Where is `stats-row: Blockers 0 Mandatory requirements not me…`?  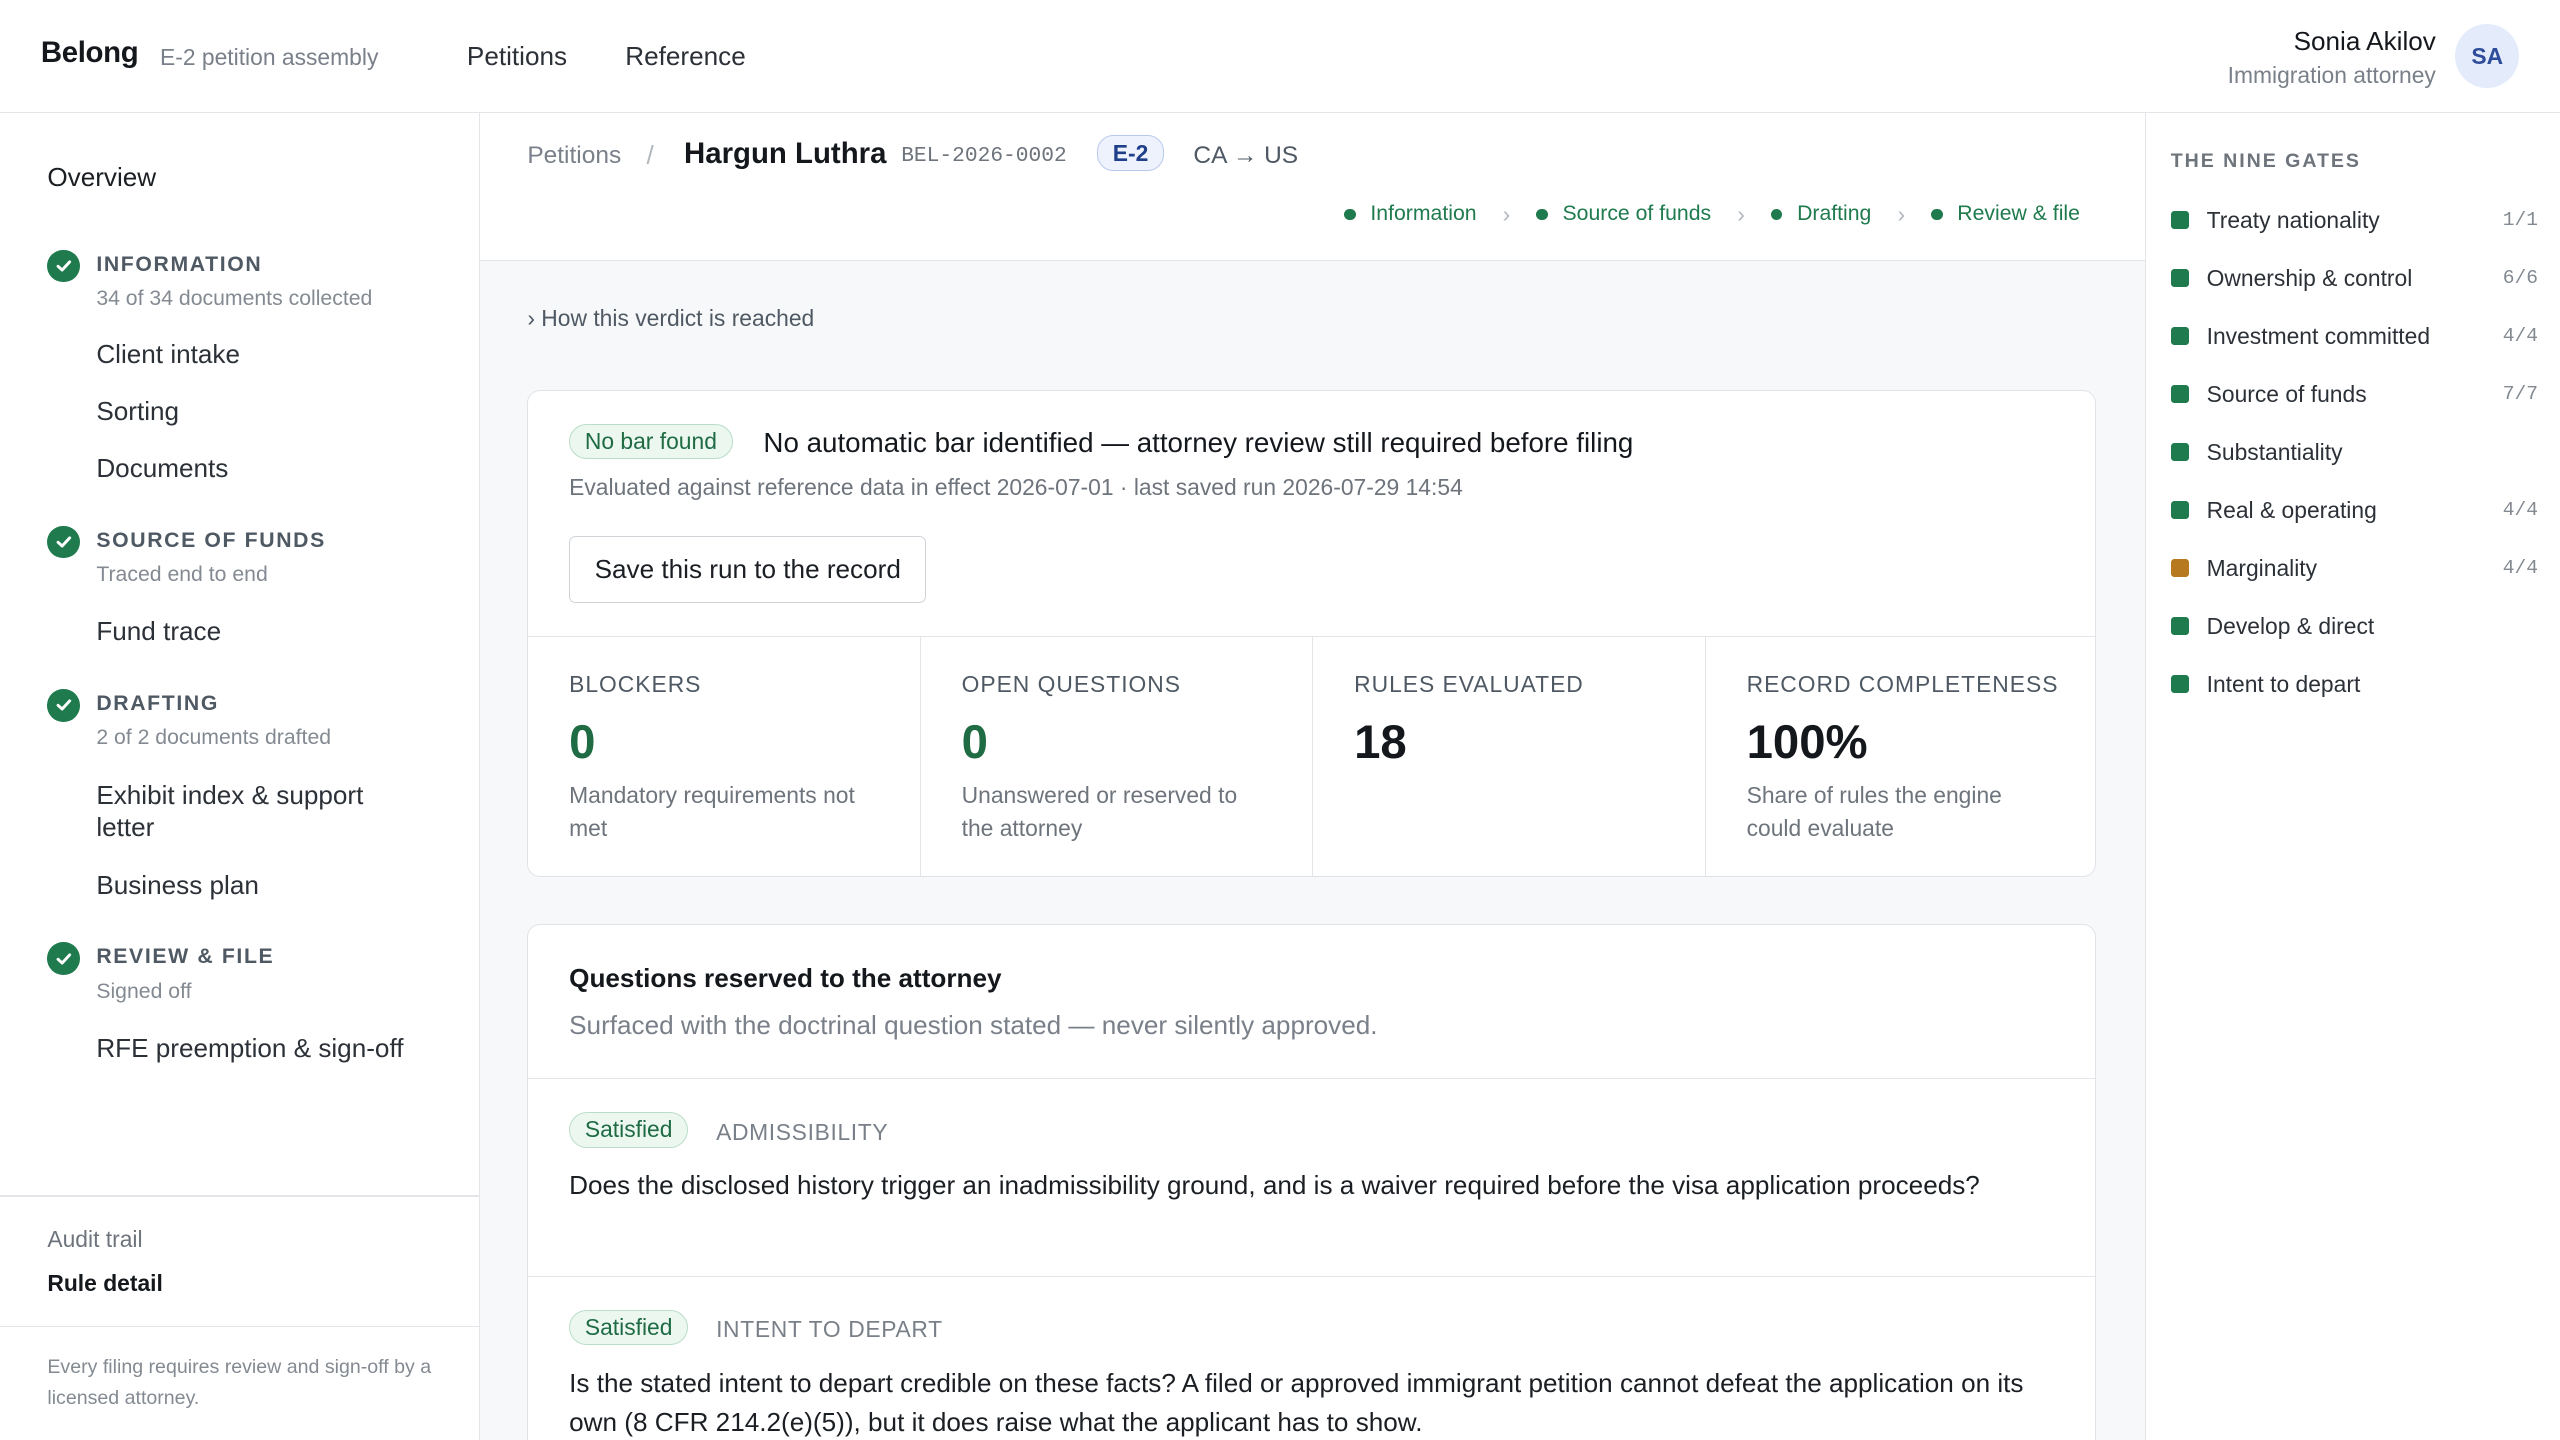
stats-row: Blockers 0 Mandatory requirements not me… is located at coordinates (1312, 756).